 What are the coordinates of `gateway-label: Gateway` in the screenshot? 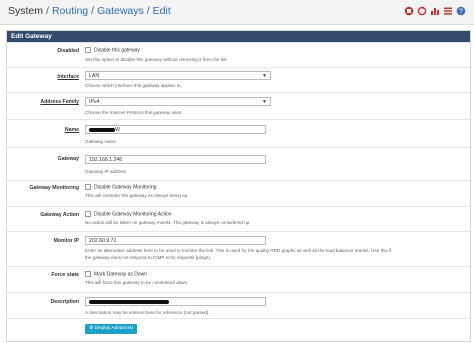 It's located at (68, 159).